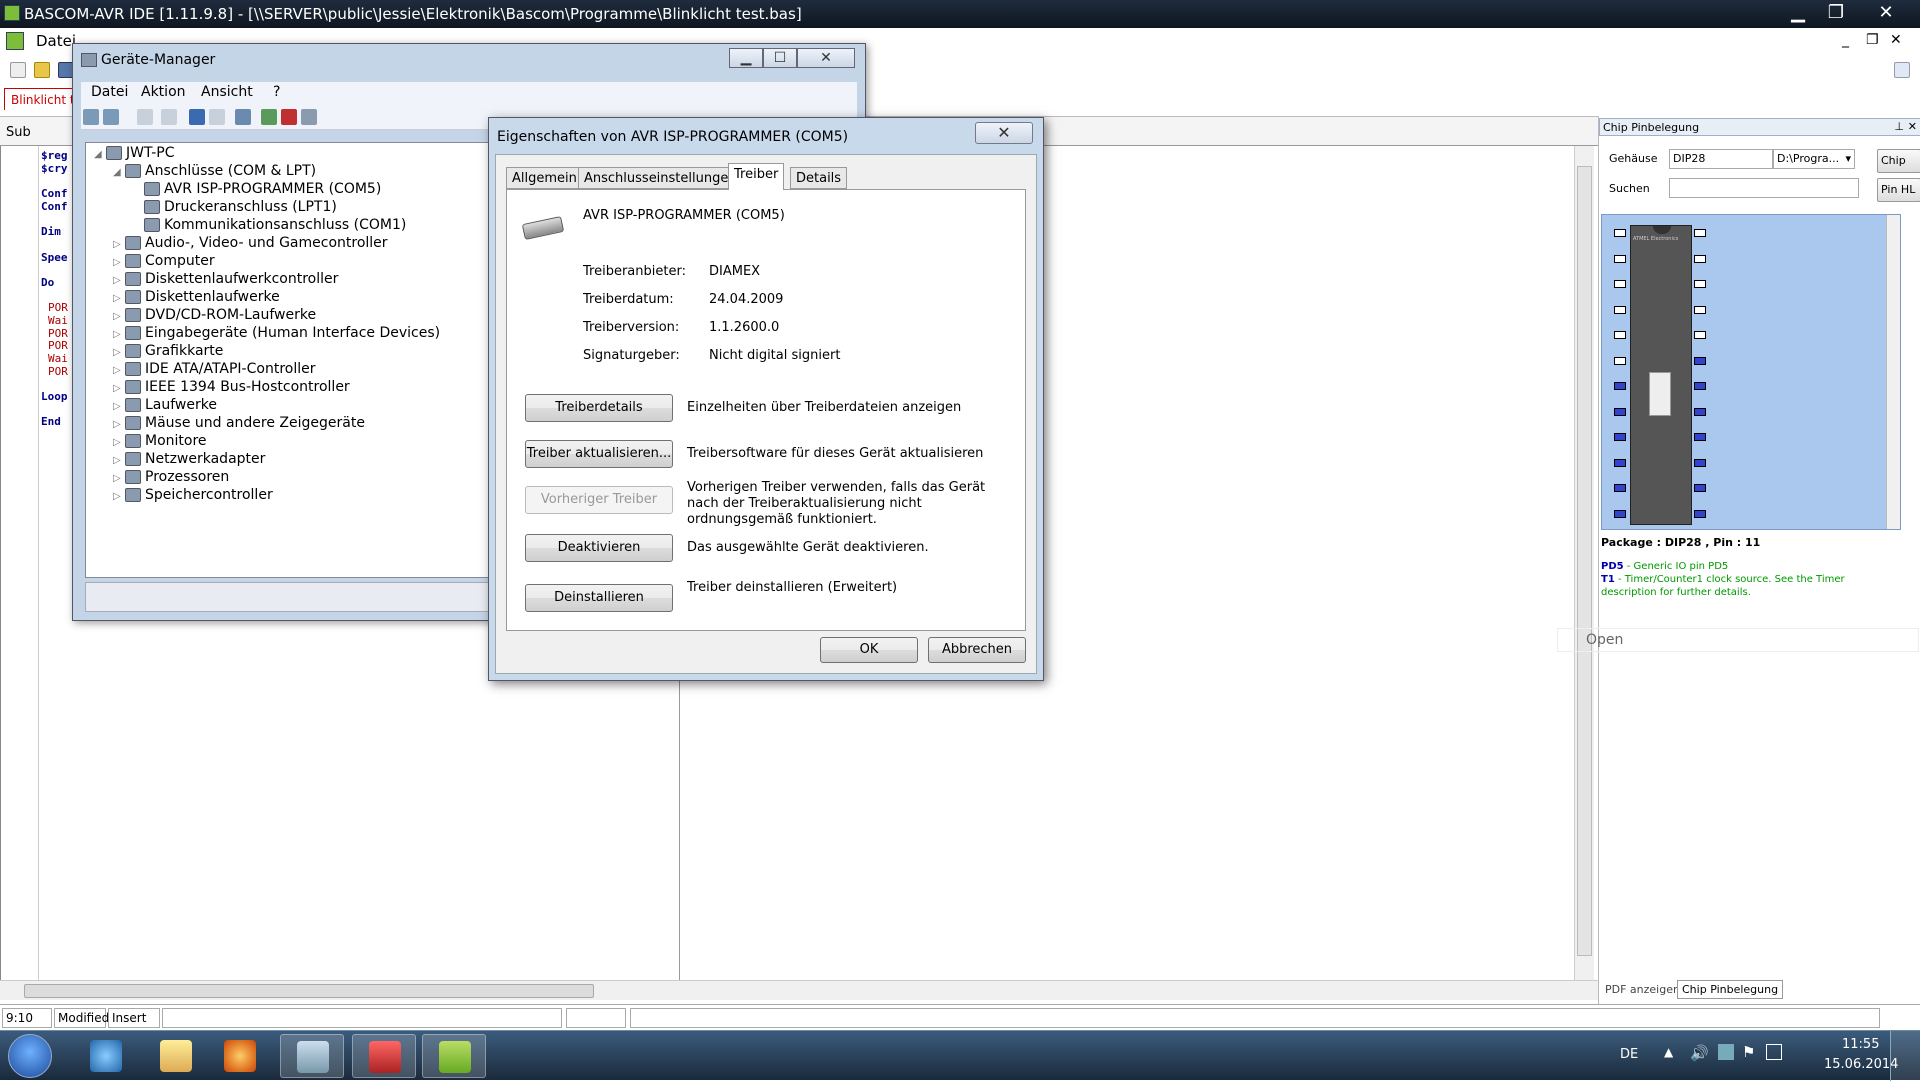 This screenshot has height=1081, width=1920. I want to click on code-line: $reg, so click(54, 156).